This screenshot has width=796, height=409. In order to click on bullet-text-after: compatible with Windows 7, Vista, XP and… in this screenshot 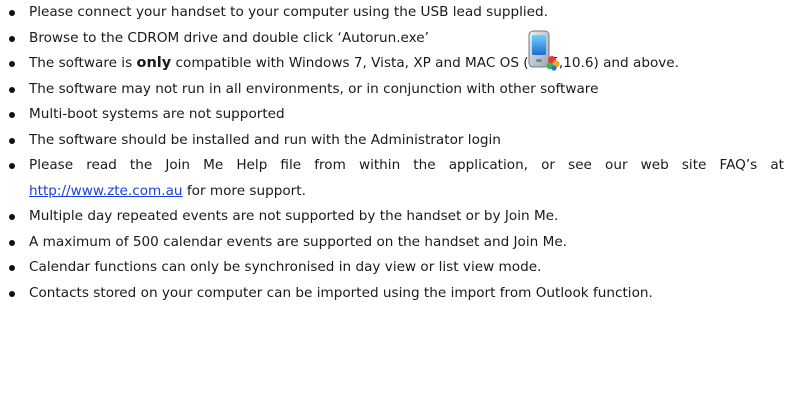, I will do `click(425, 63)`.